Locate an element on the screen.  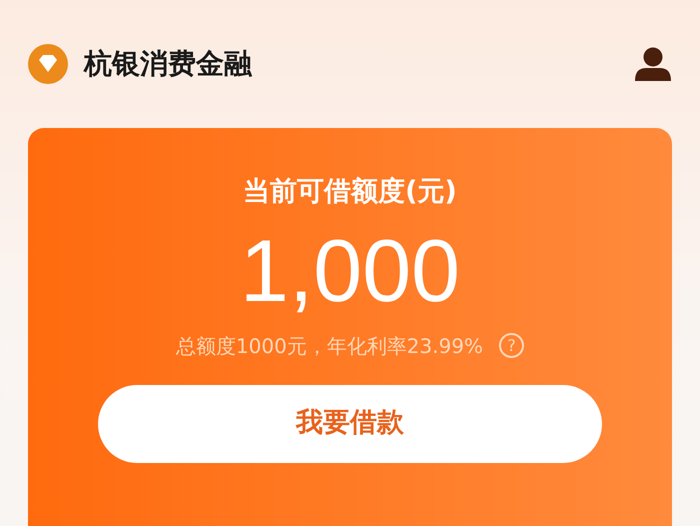
app-title: 杭银消费金融 is located at coordinates (168, 64).